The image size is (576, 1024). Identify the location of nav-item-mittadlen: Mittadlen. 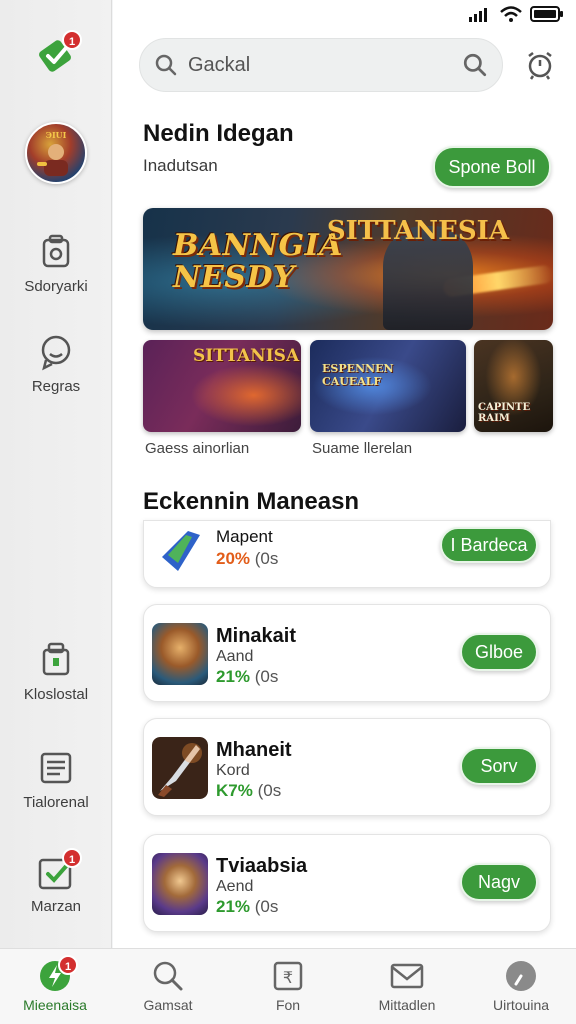
(407, 986).